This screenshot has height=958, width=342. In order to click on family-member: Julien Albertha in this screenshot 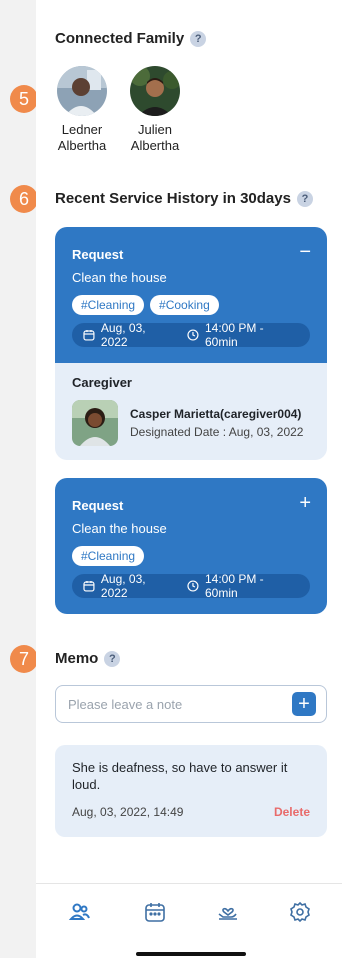, I will do `click(155, 110)`.